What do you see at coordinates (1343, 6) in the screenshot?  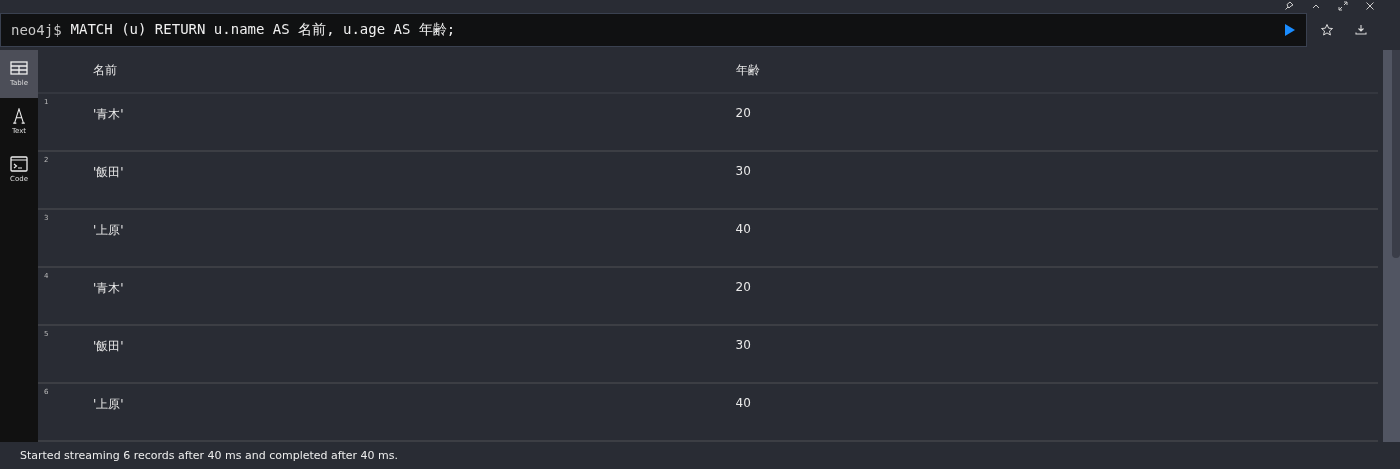 I see `expand-icon` at bounding box center [1343, 6].